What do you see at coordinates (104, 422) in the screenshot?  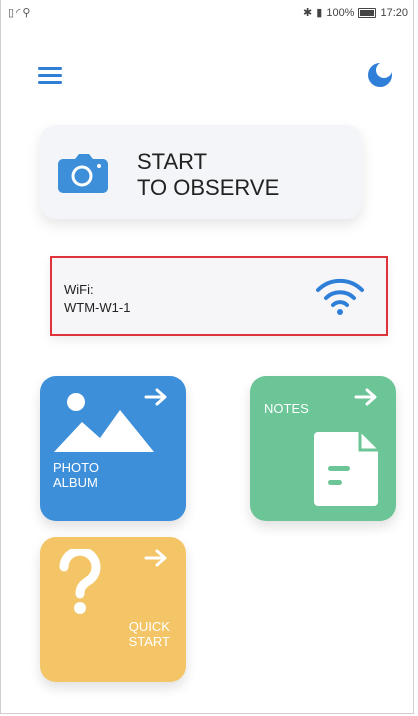 I see `photo-mountain-icon` at bounding box center [104, 422].